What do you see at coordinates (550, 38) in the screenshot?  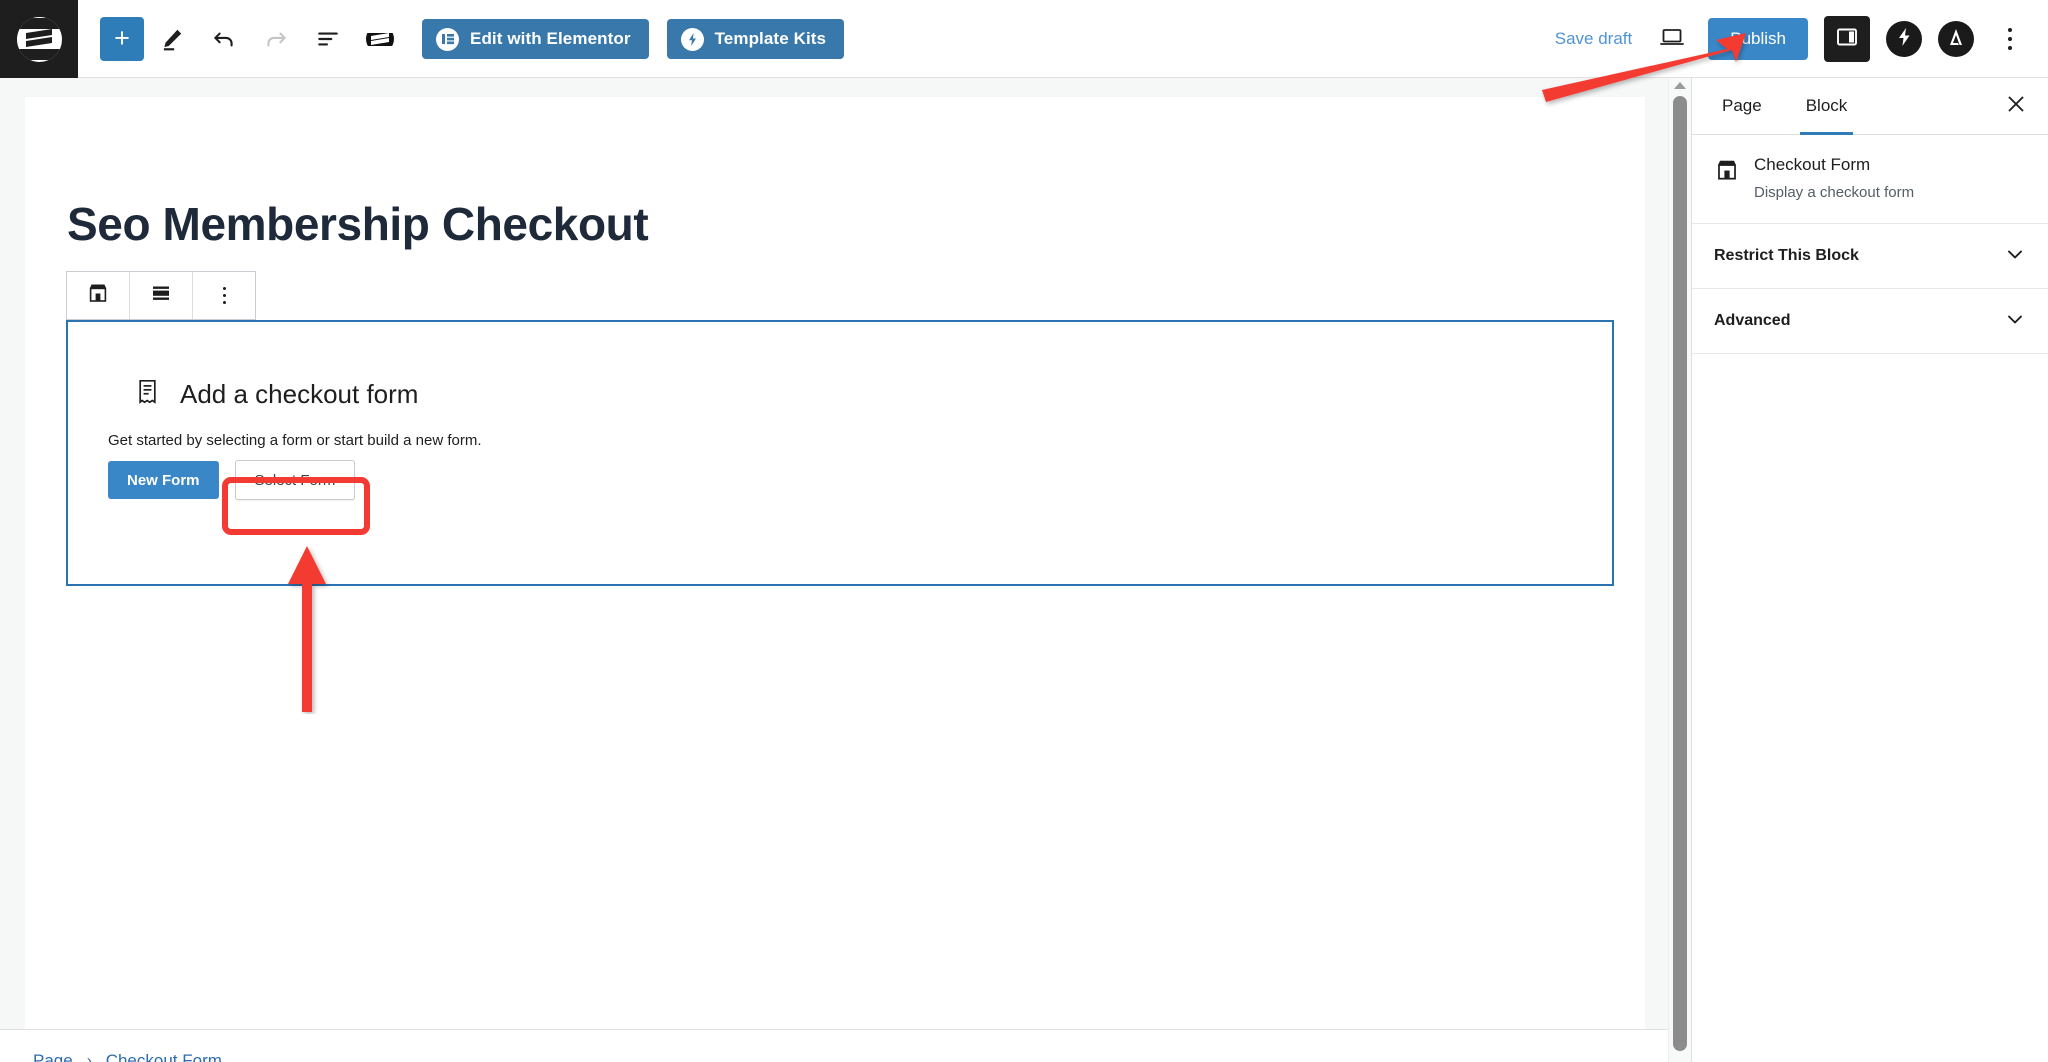 I see `edit-with-elementor-label: Edit with Elementor` at bounding box center [550, 38].